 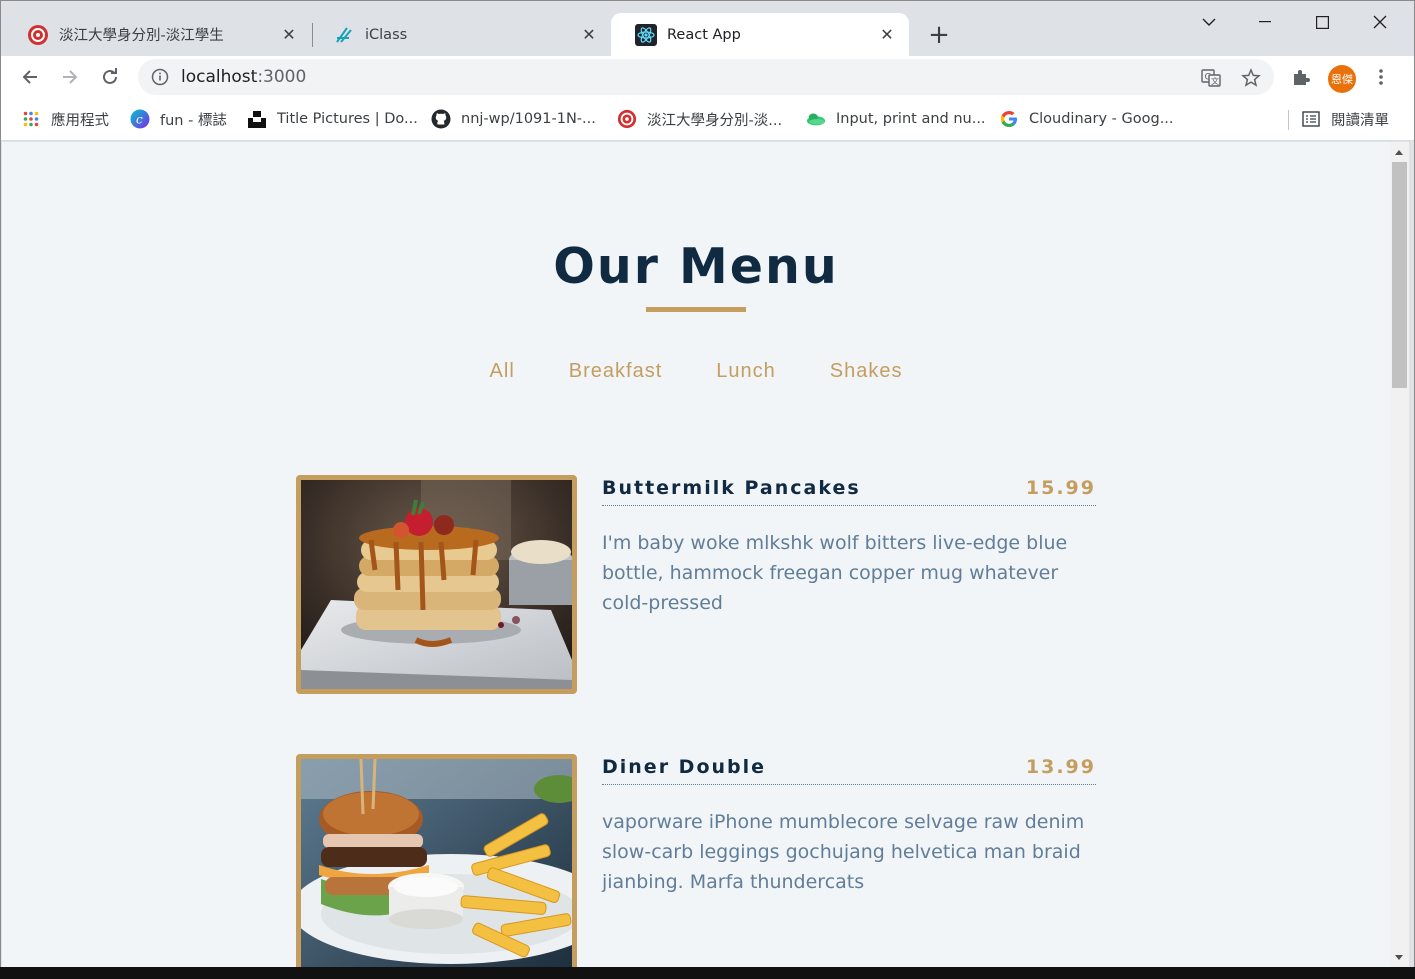 What do you see at coordinates (1380, 22) in the screenshot?
I see `close-window-icon` at bounding box center [1380, 22].